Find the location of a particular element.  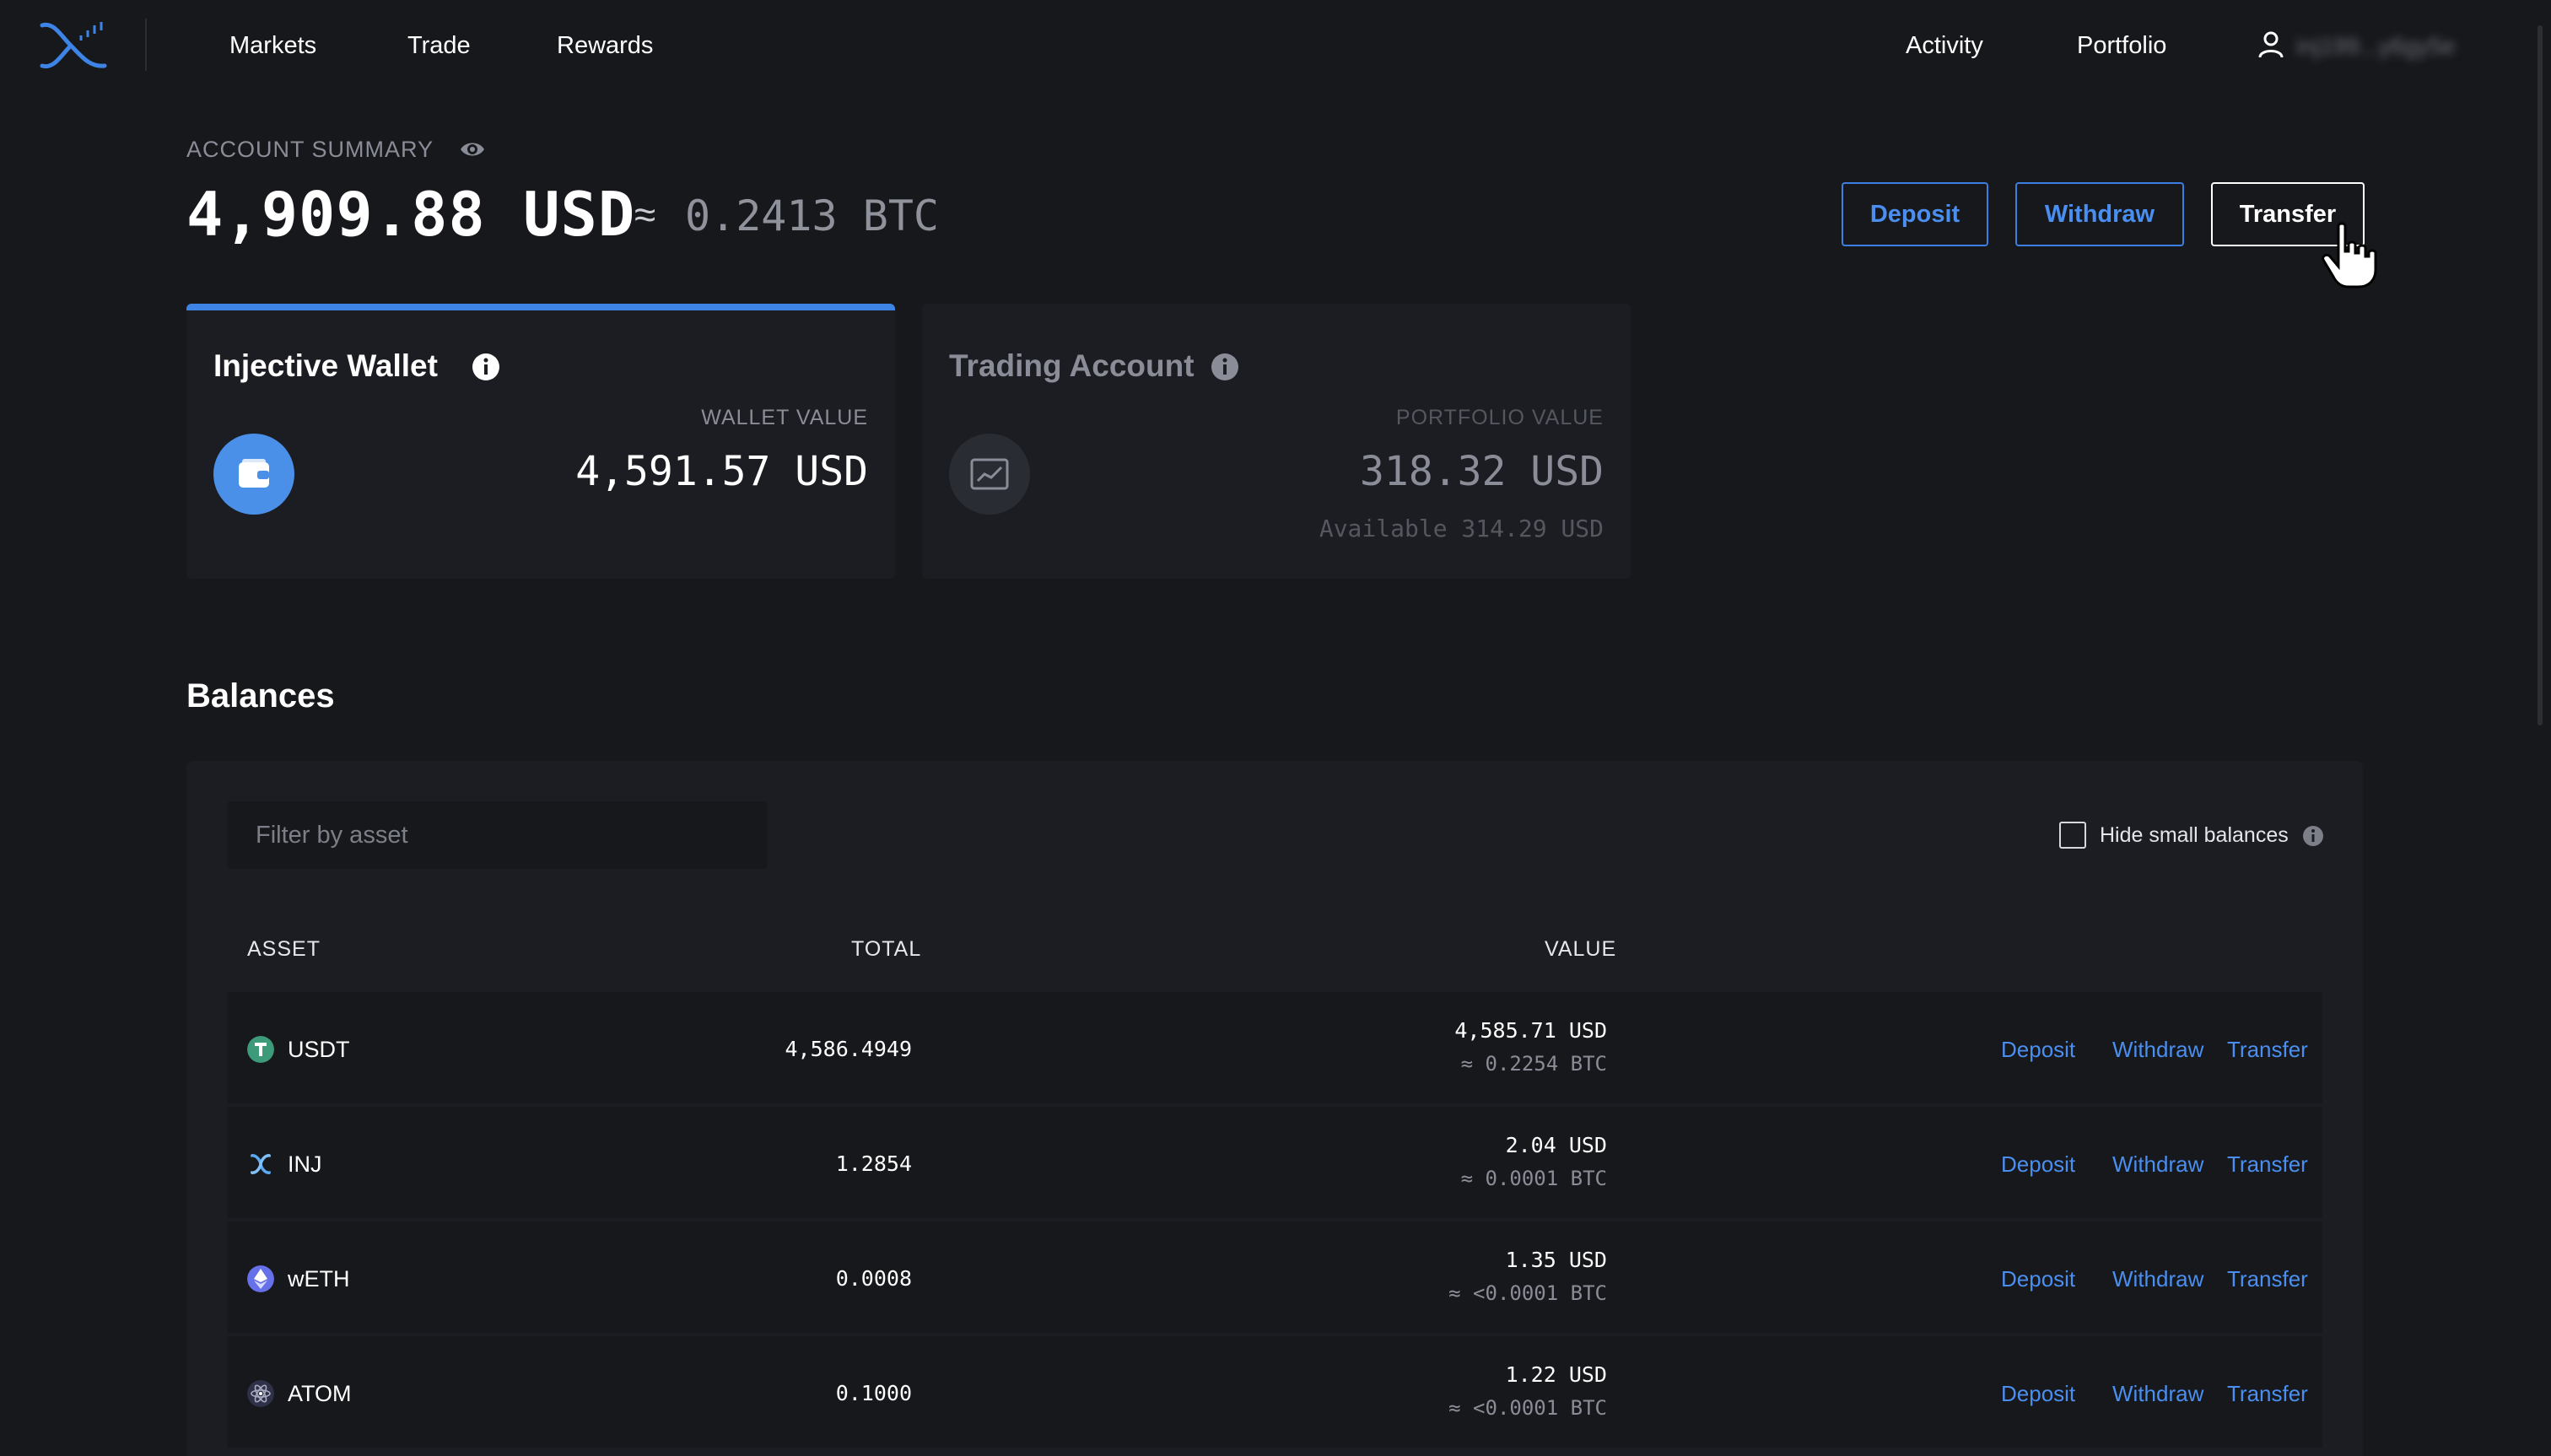

header-asset: ASSET is located at coordinates (284, 949).